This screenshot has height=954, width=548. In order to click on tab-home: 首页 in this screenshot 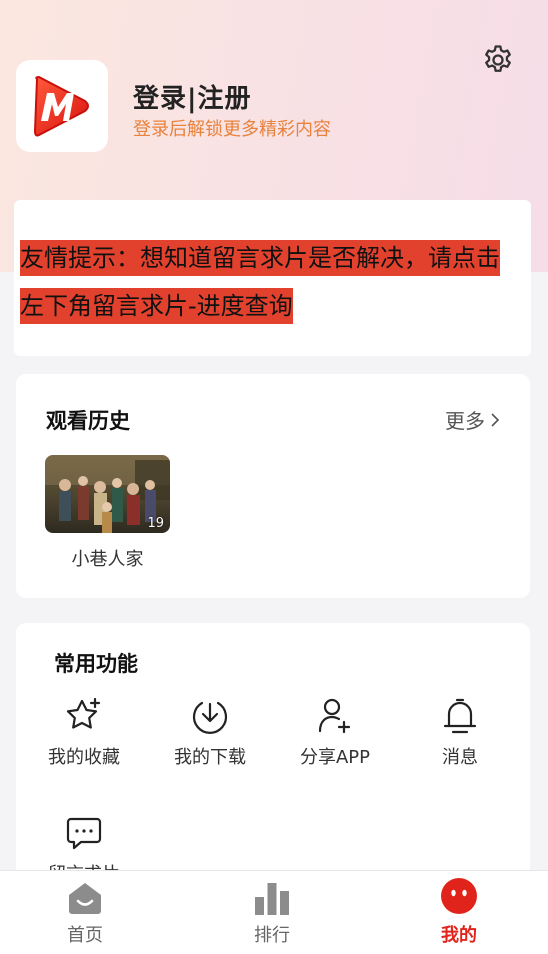, I will do `click(85, 912)`.